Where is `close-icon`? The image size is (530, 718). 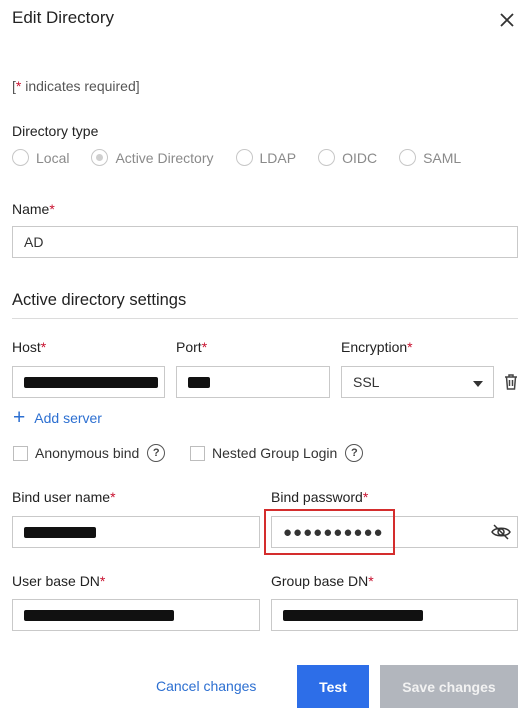 close-icon is located at coordinates (507, 20).